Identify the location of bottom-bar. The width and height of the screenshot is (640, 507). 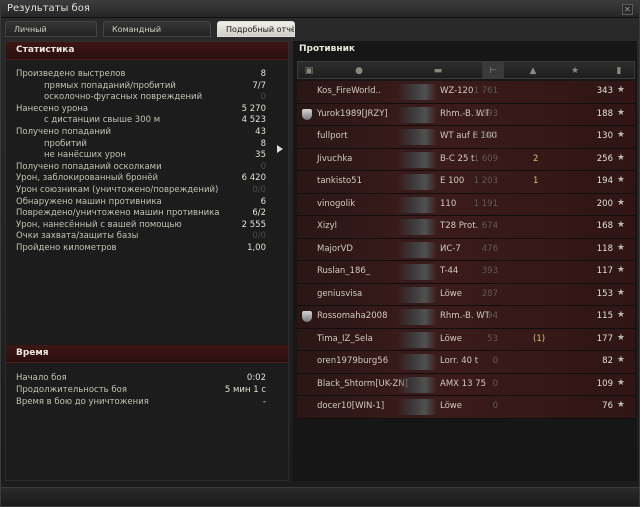
(320, 496).